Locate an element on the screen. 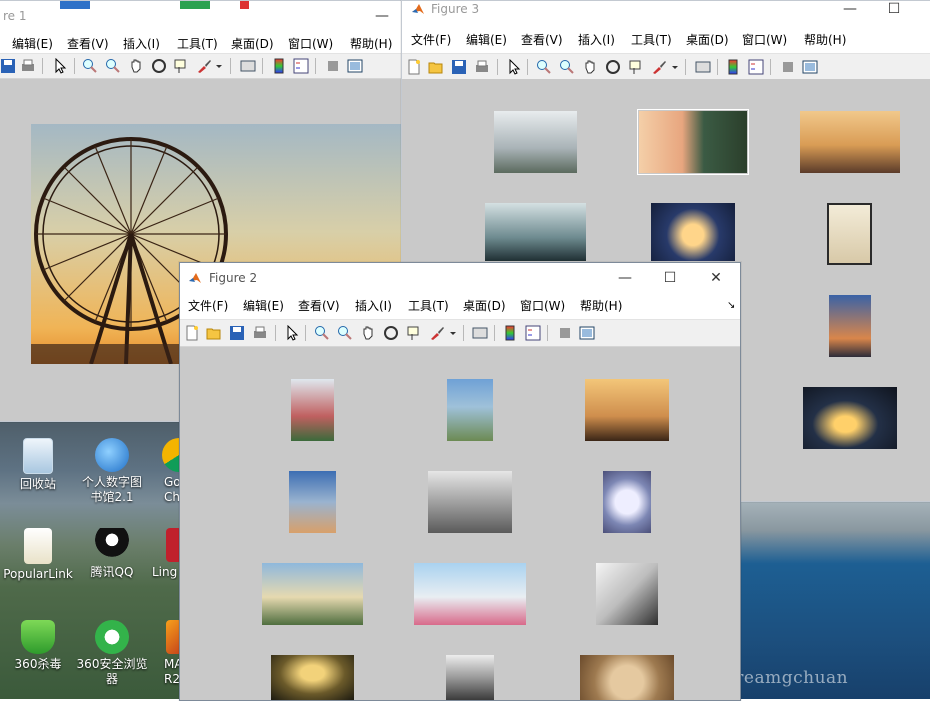 The height and width of the screenshot is (701, 930). thumbnail-ferris-wheel-sepia is located at coordinates (627, 677).